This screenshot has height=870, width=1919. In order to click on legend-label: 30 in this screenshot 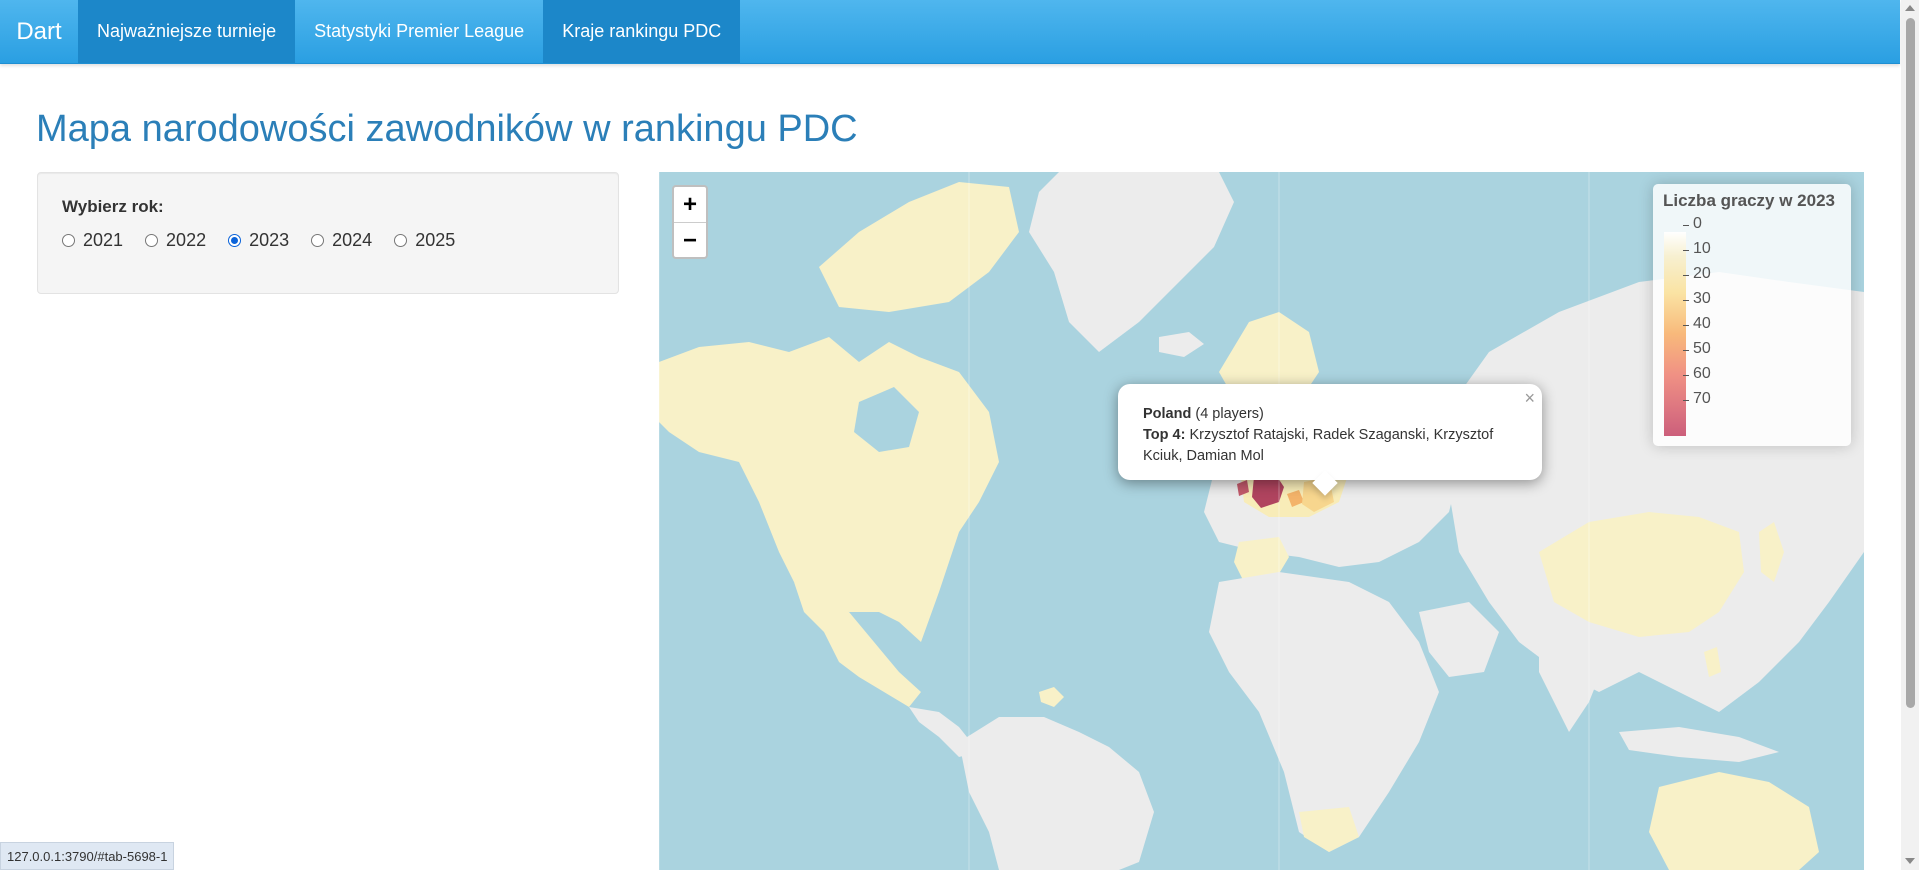, I will do `click(1702, 298)`.